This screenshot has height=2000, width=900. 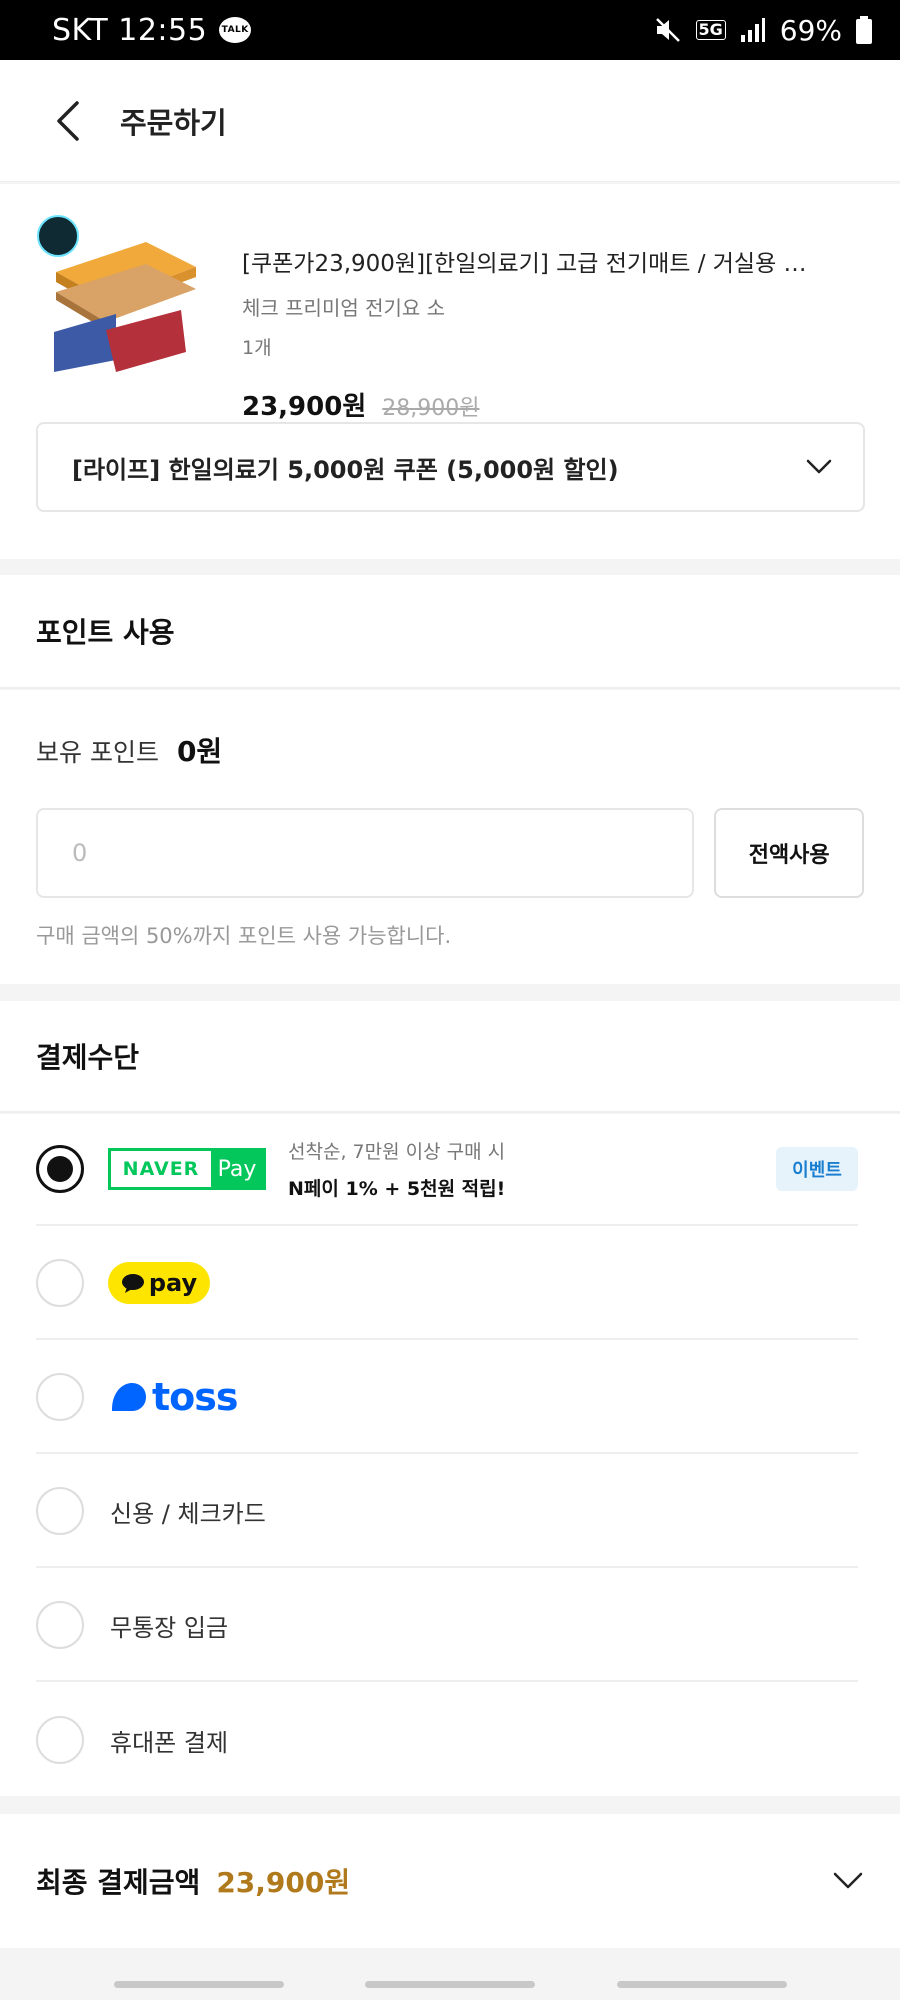 I want to click on radio-bank-transfer, so click(x=60, y=1625).